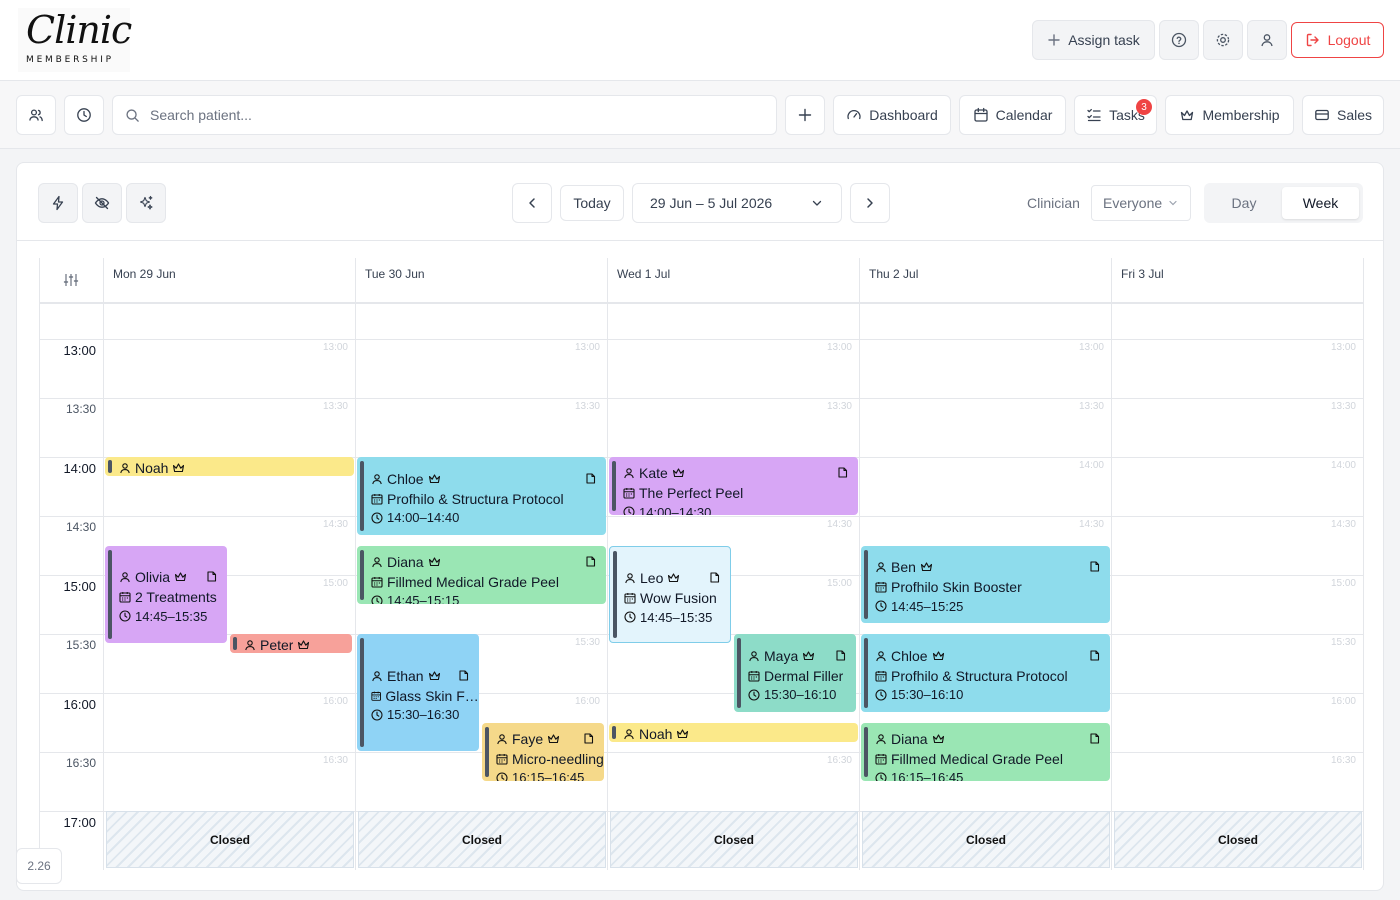 The image size is (1400, 900). Describe the element at coordinates (903, 567) in the screenshot. I see `patient-name: Ben` at that location.